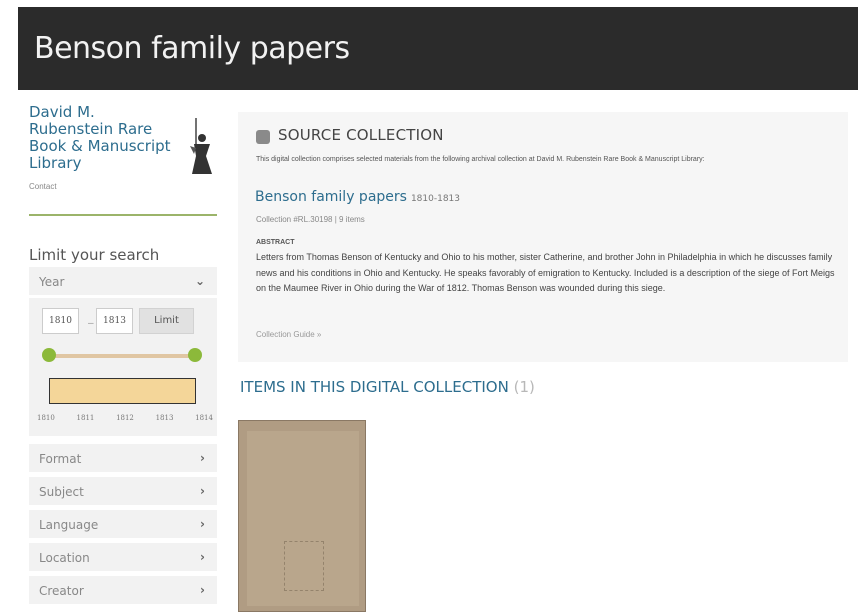  What do you see at coordinates (524, 387) in the screenshot?
I see `items-count: (1)` at bounding box center [524, 387].